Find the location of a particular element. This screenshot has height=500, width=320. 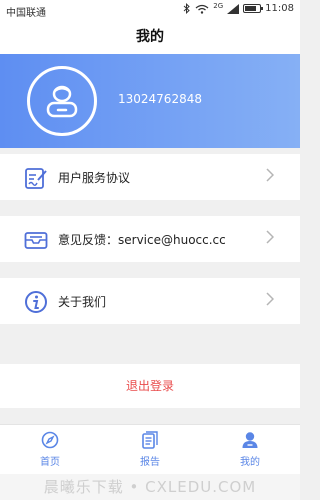

status-icons: 2G 11:08 is located at coordinates (238, 7).